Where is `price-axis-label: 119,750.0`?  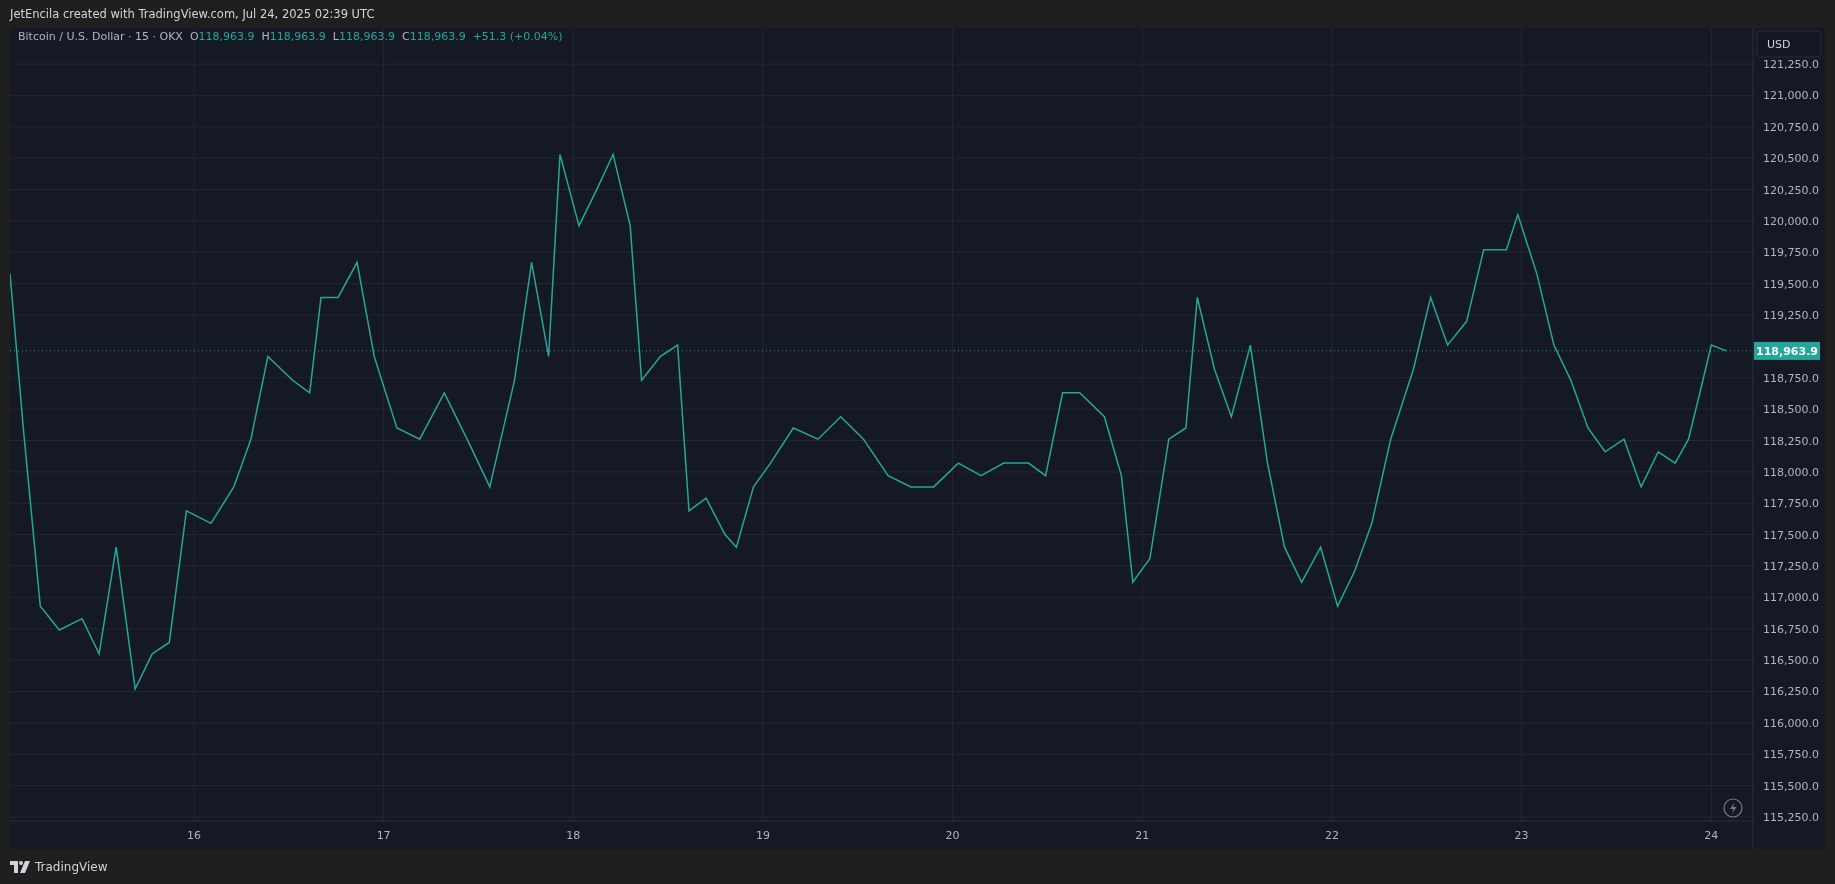 price-axis-label: 119,750.0 is located at coordinates (1791, 253).